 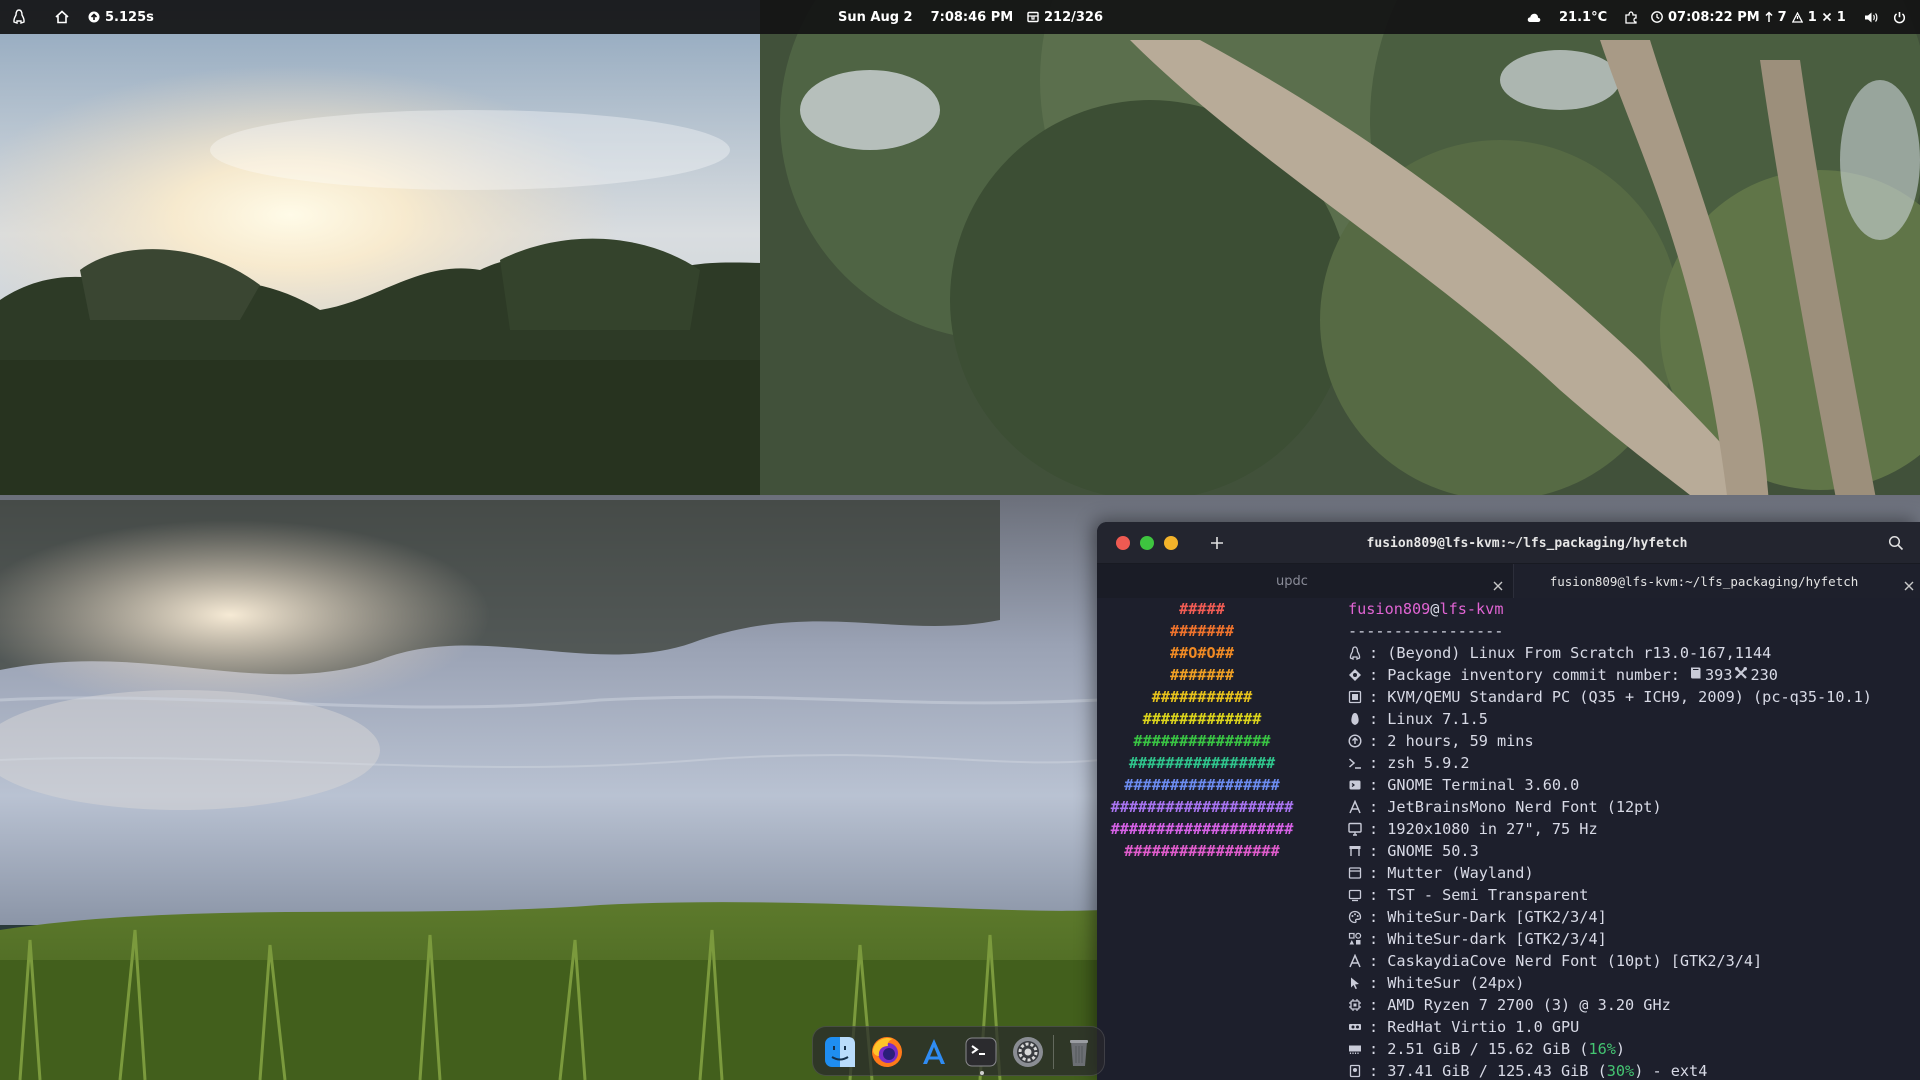 I want to click on usage-percent: 16%, so click(x=1602, y=1049).